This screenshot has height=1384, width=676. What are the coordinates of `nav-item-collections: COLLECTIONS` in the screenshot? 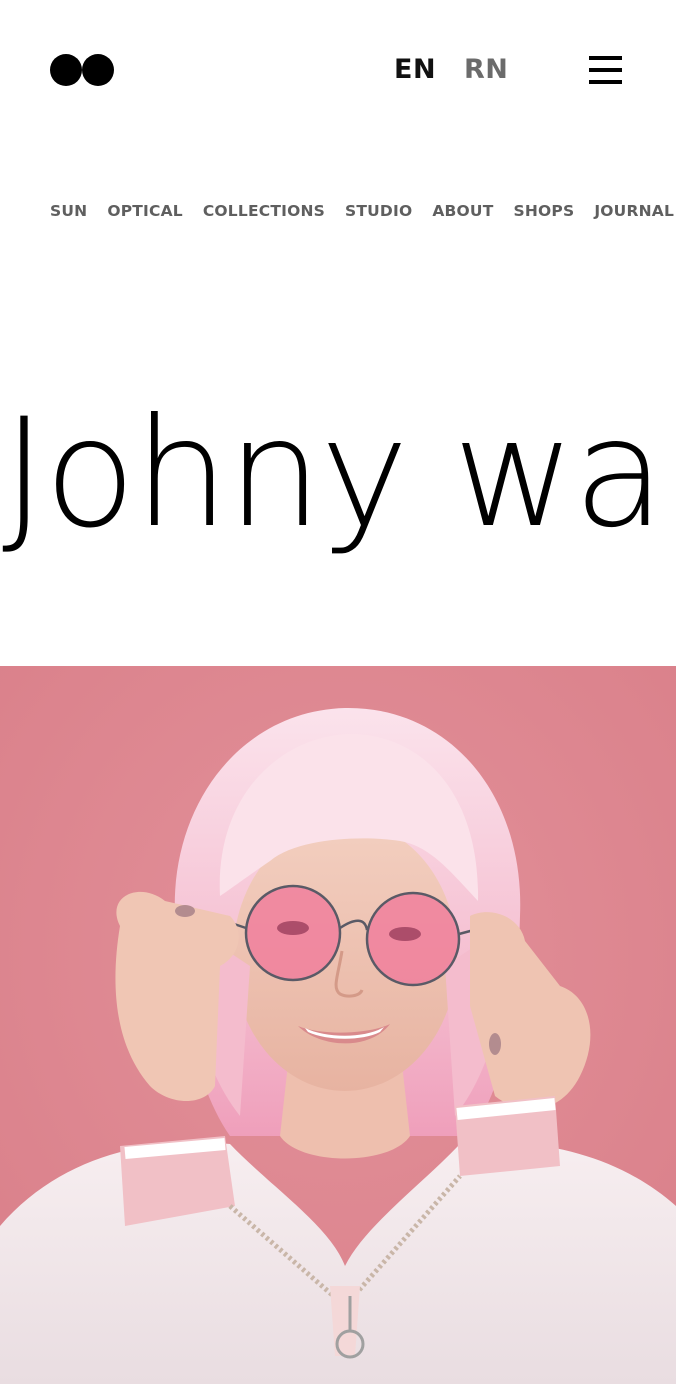 It's located at (264, 211).